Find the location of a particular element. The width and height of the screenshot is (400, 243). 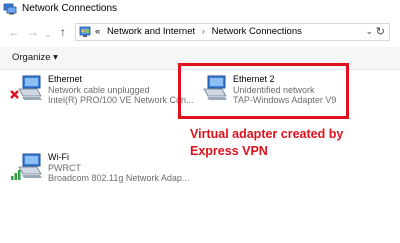

up-arrow-icon: ↑ is located at coordinates (63, 32).